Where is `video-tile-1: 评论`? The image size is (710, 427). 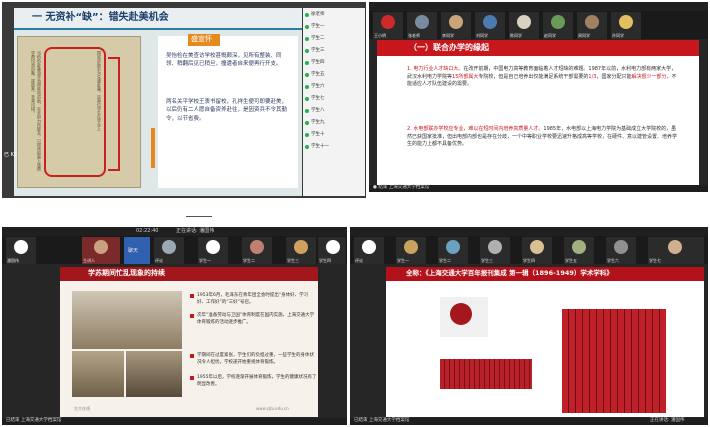 video-tile-1: 评论 is located at coordinates (369, 250).